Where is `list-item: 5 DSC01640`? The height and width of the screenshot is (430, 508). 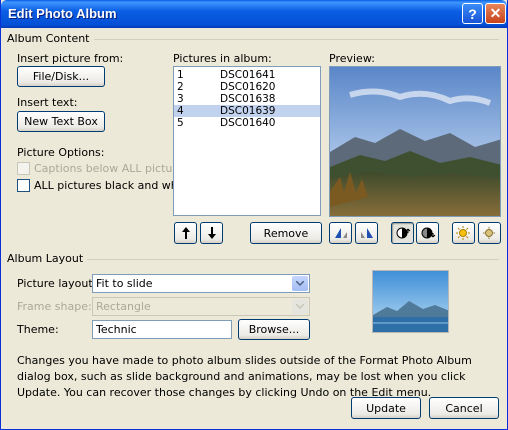
list-item: 5 DSC01640 is located at coordinates (247, 123).